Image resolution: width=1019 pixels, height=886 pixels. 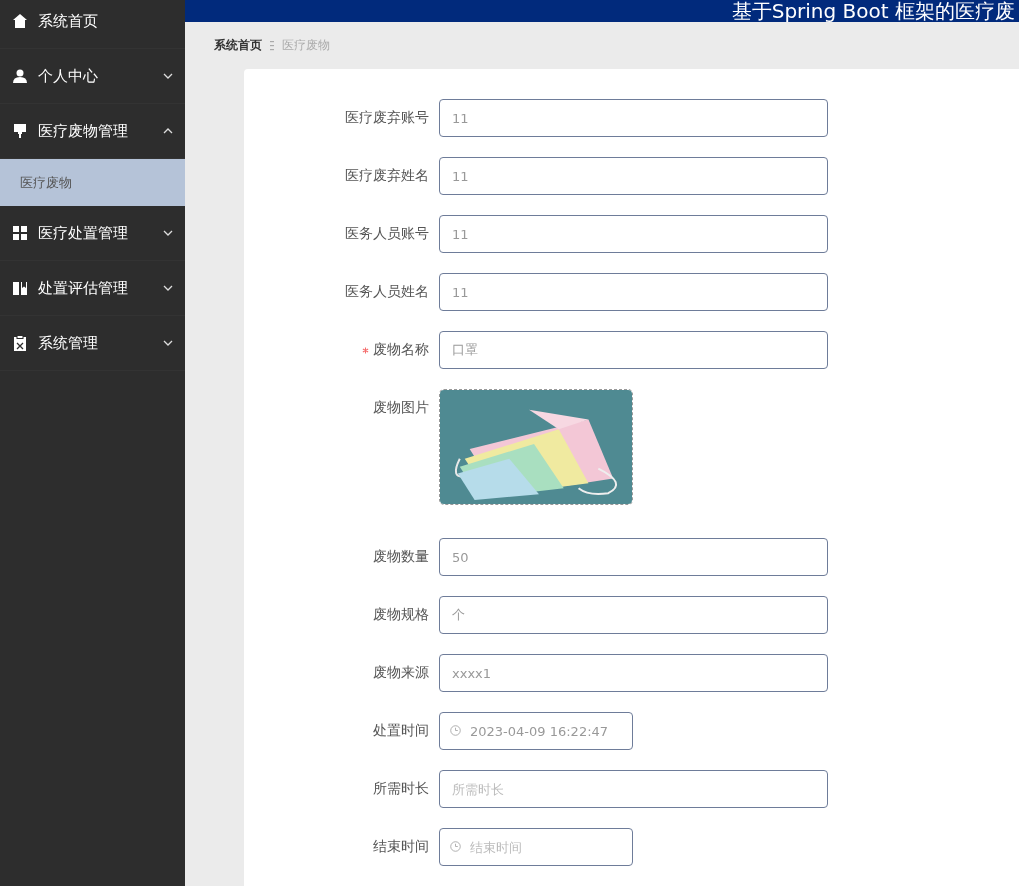 What do you see at coordinates (633, 673) in the screenshot?
I see `input-field: xxxx1` at bounding box center [633, 673].